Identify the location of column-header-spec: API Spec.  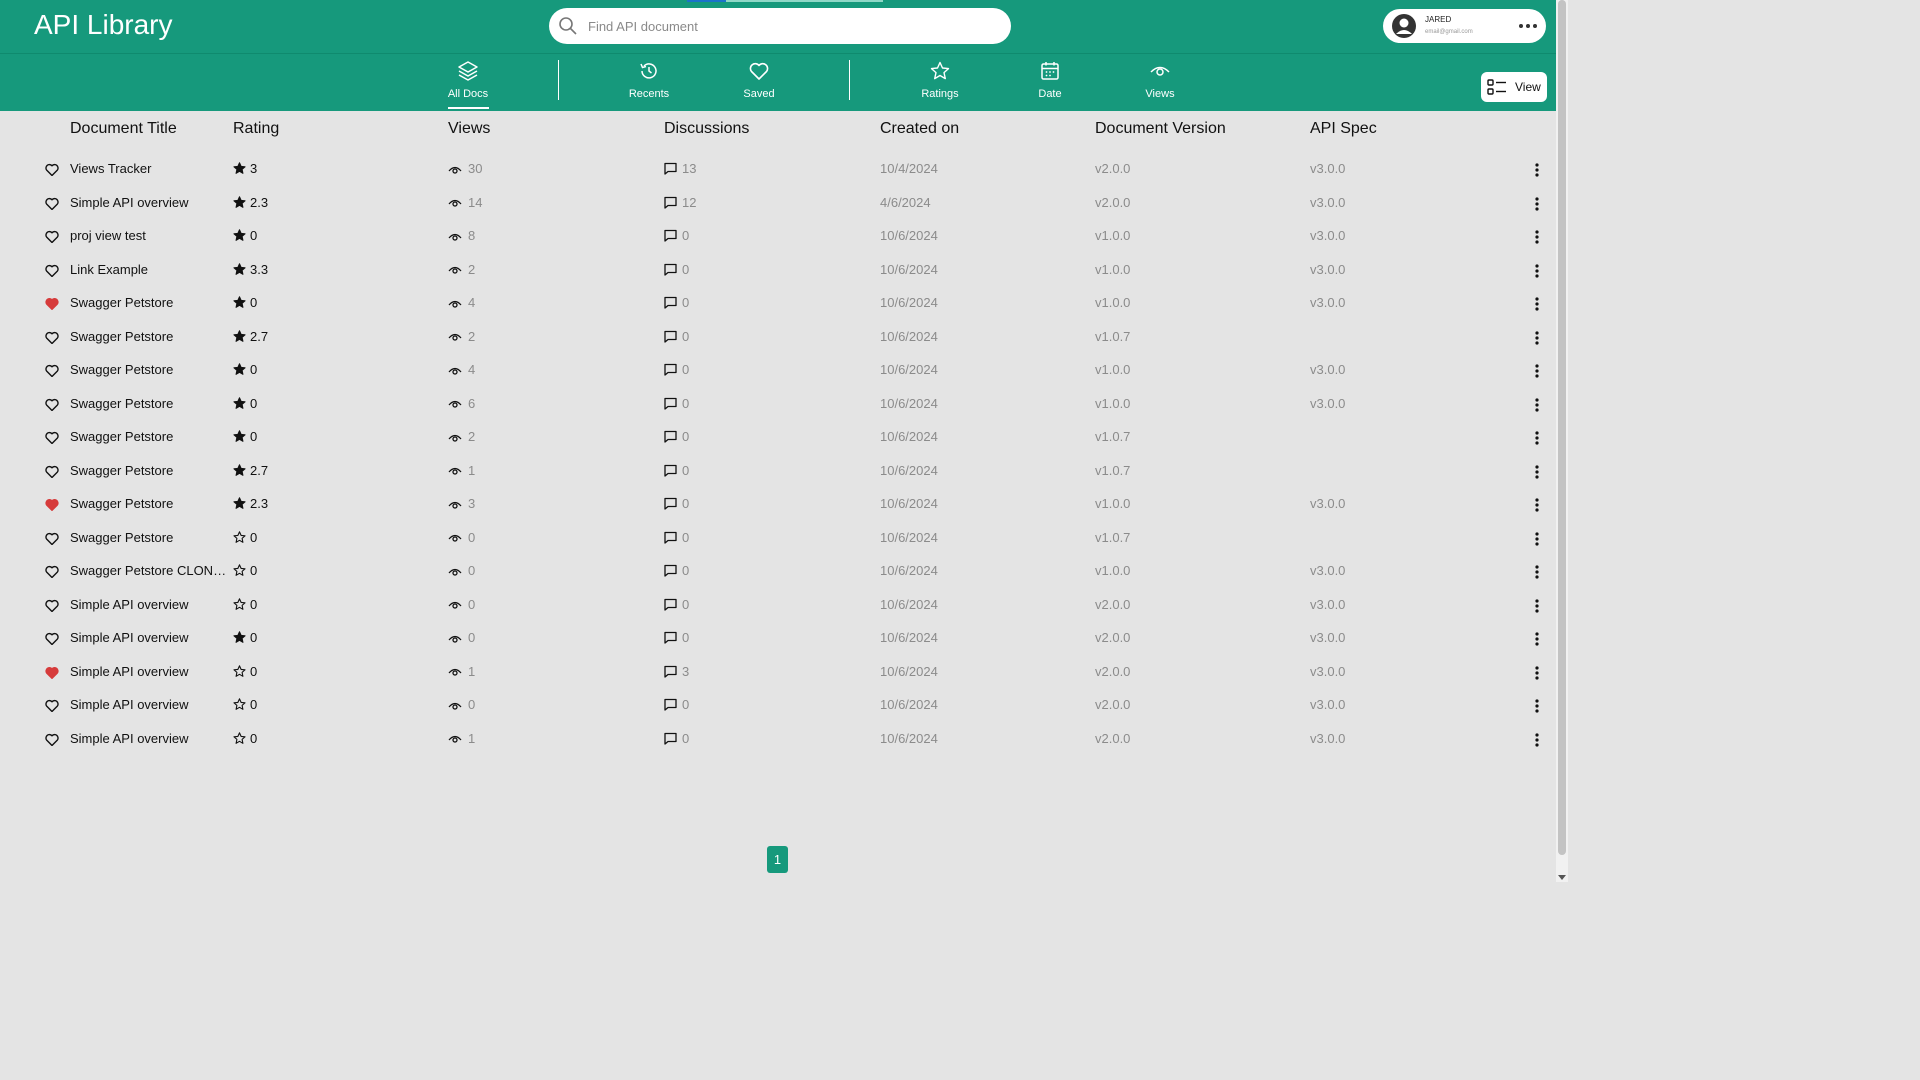
(1343, 129).